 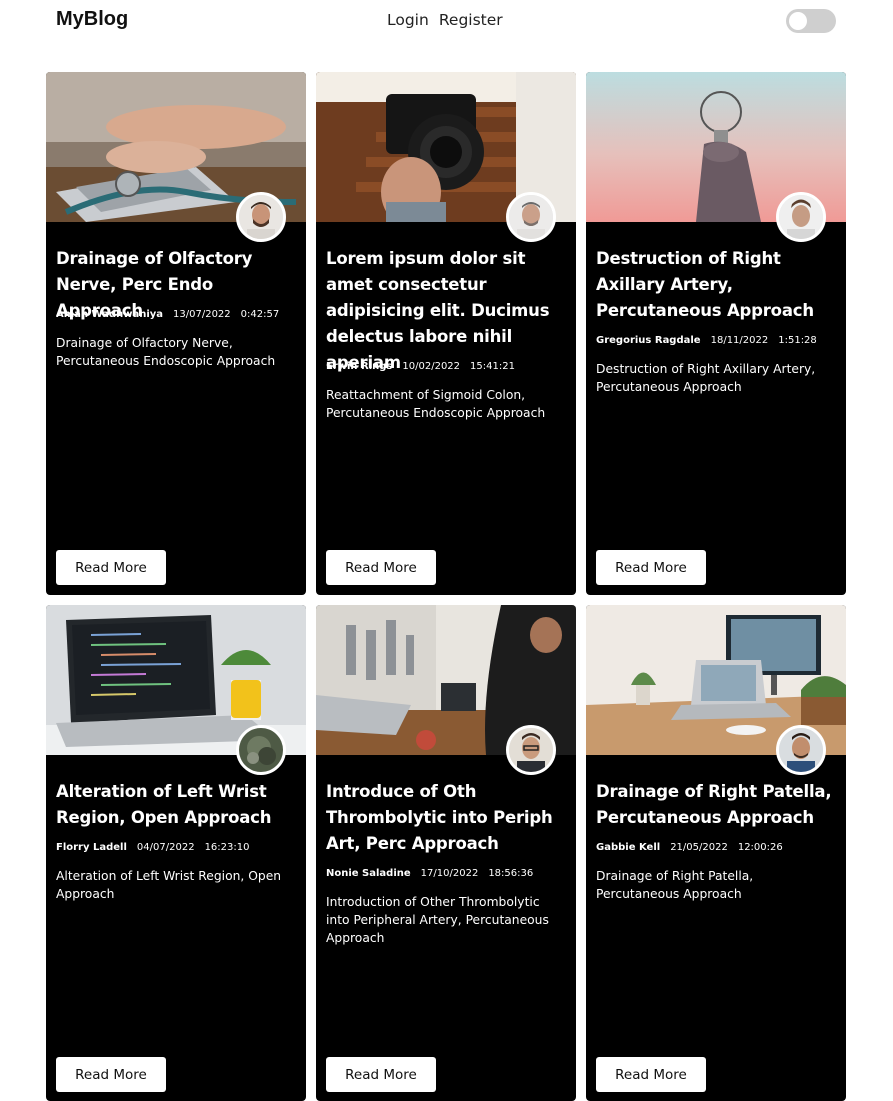 I want to click on post-time: 1:51:28, so click(x=797, y=340).